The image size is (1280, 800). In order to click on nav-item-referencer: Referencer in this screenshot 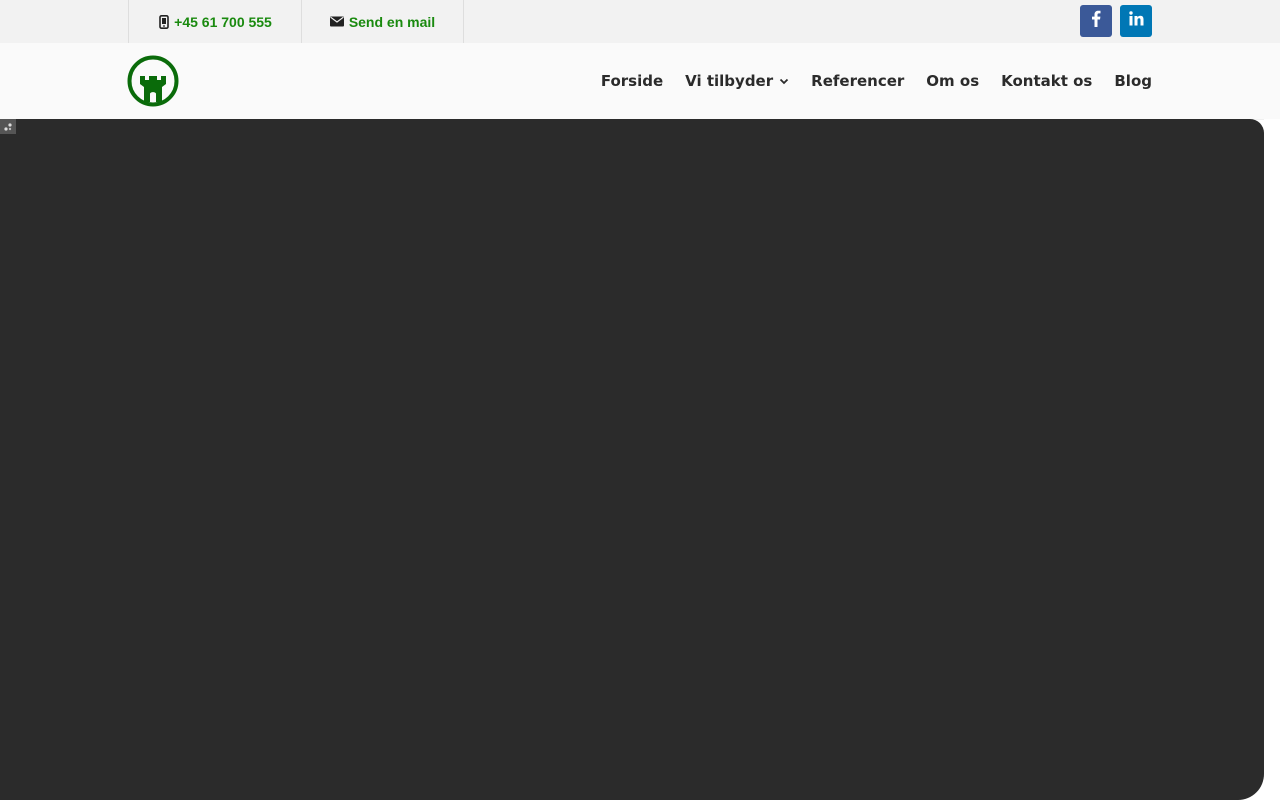, I will do `click(857, 81)`.